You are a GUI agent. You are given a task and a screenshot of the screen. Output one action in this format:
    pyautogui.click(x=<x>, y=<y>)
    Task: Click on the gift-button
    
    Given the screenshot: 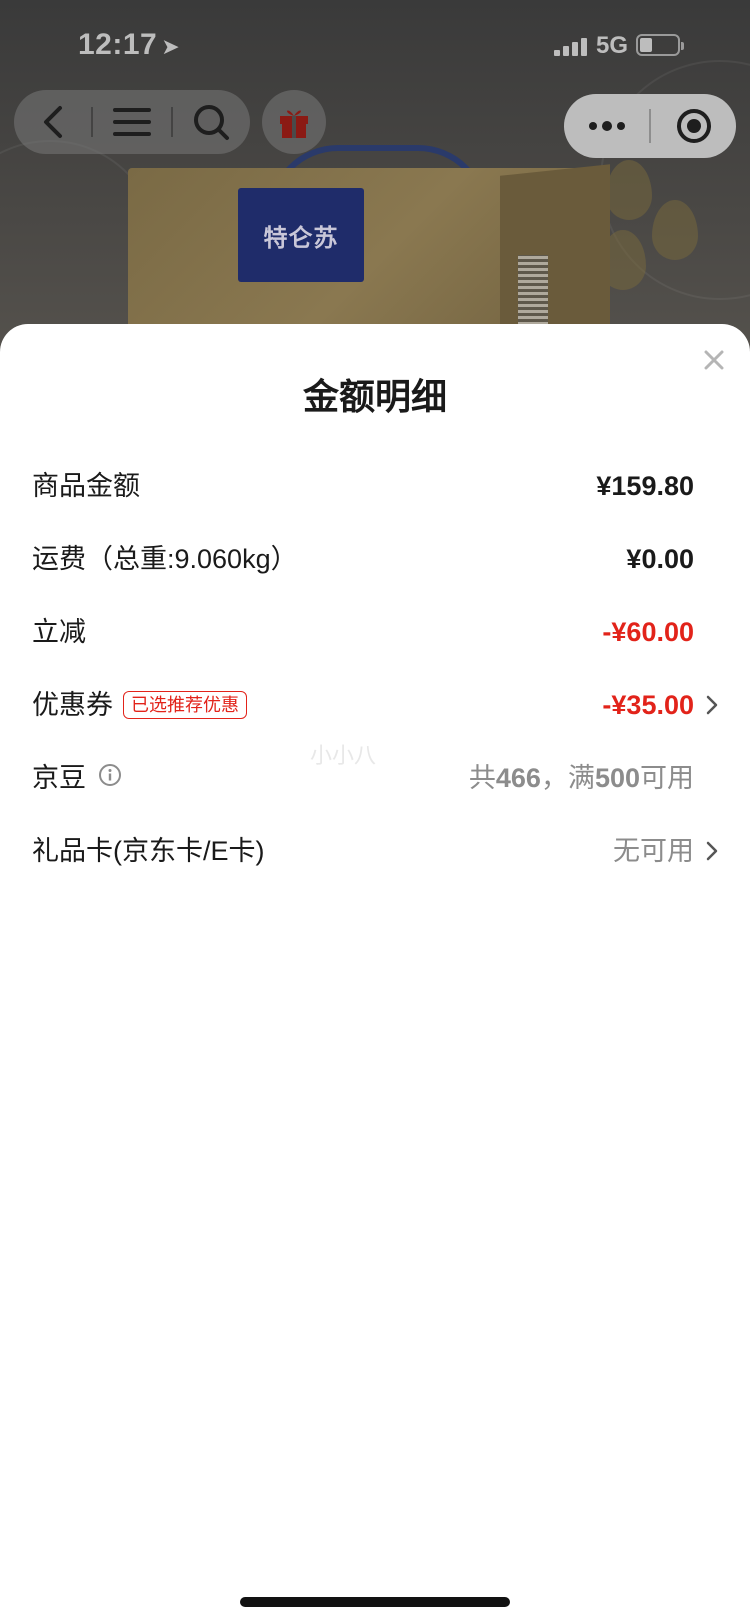 What is the action you would take?
    pyautogui.click(x=294, y=122)
    